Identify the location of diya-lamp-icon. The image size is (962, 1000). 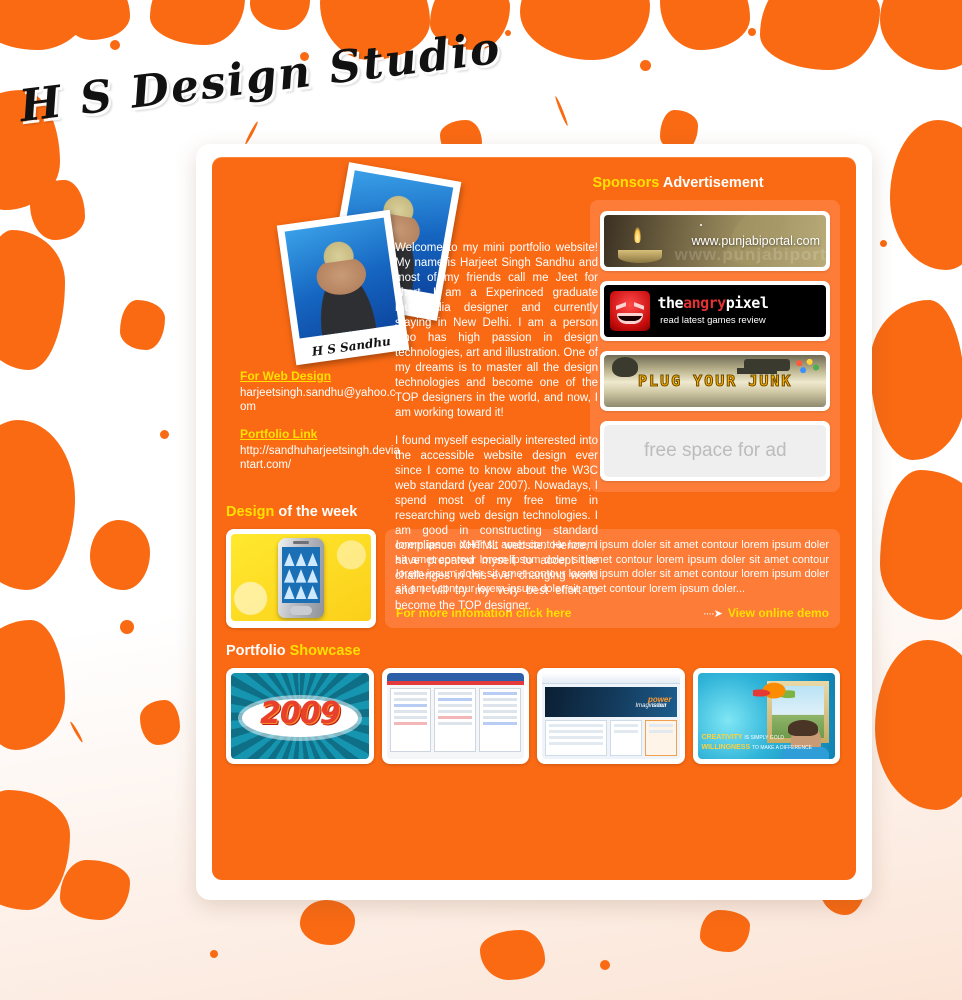
(640, 256).